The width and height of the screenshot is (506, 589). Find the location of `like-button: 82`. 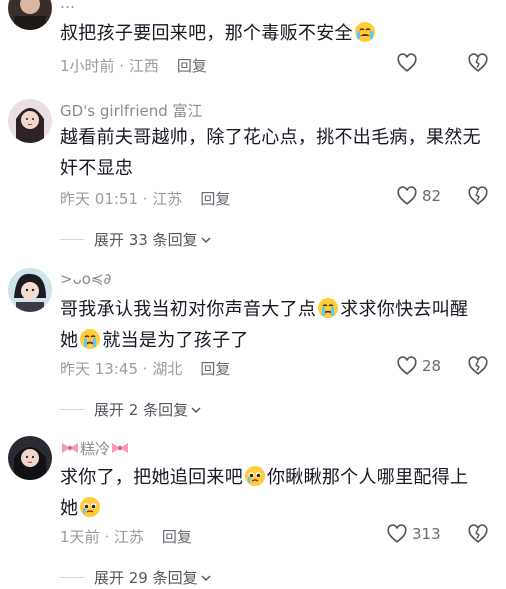

like-button: 82 is located at coordinates (418, 196).